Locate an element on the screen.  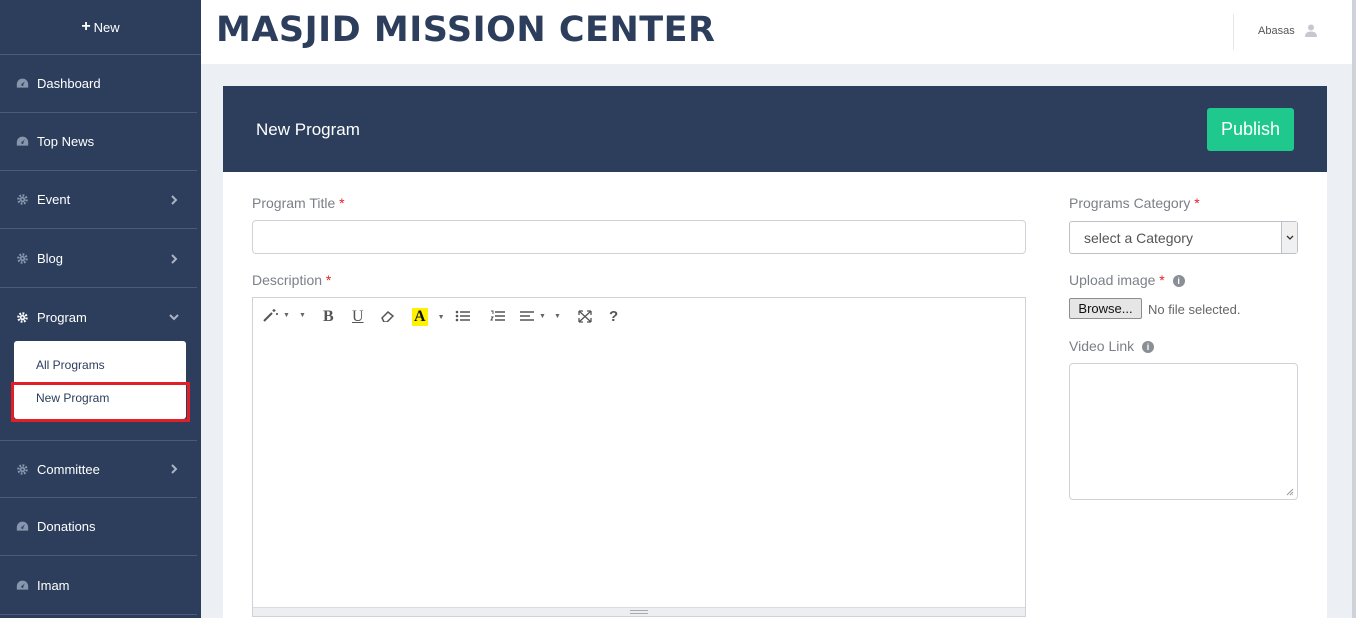
sidebar-item-donations: Donations is located at coordinates (98, 527).